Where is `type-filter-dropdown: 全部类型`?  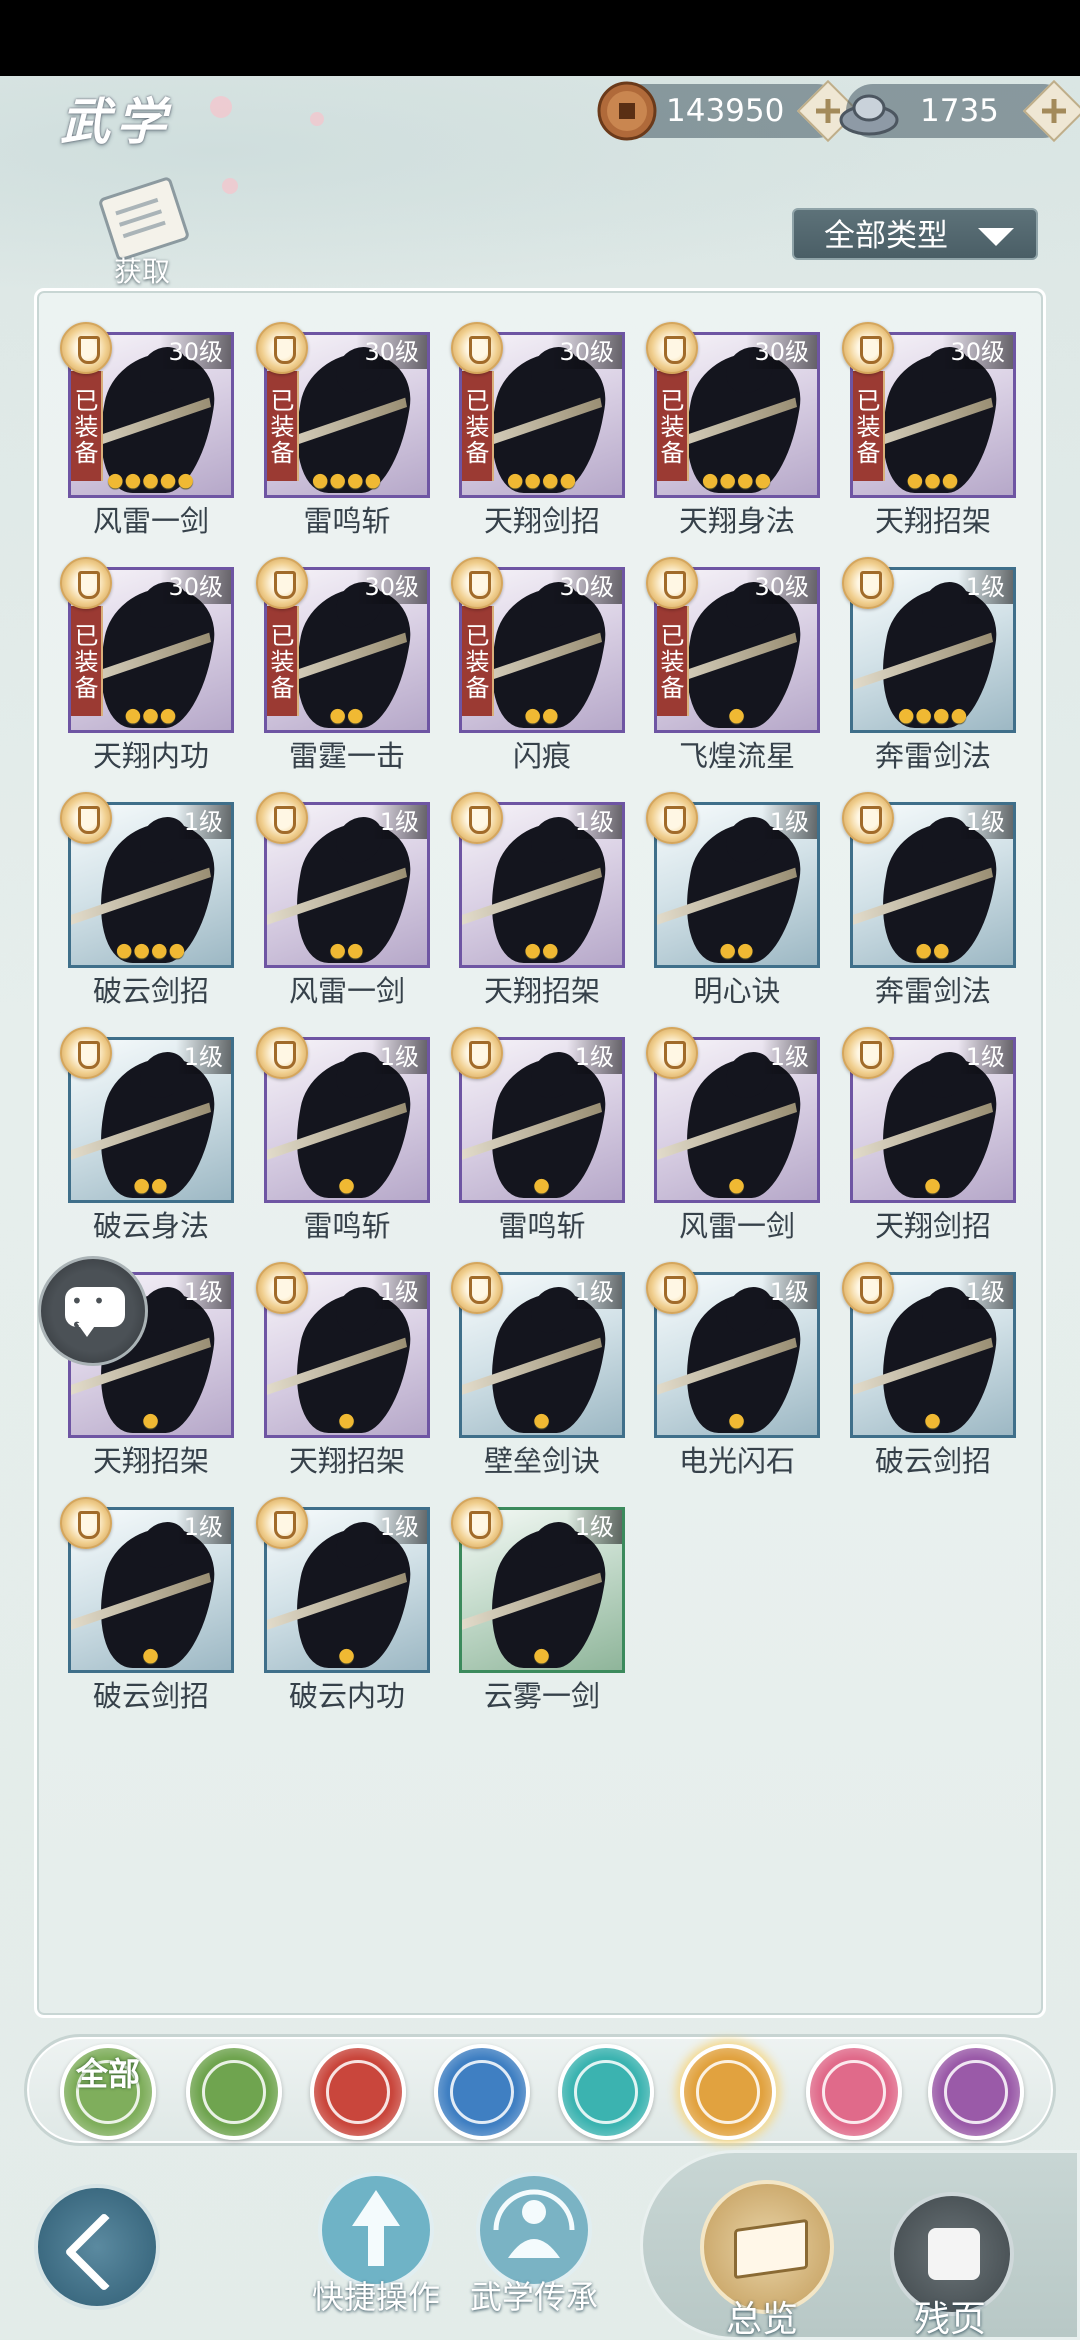
type-filter-dropdown: 全部类型 is located at coordinates (915, 234).